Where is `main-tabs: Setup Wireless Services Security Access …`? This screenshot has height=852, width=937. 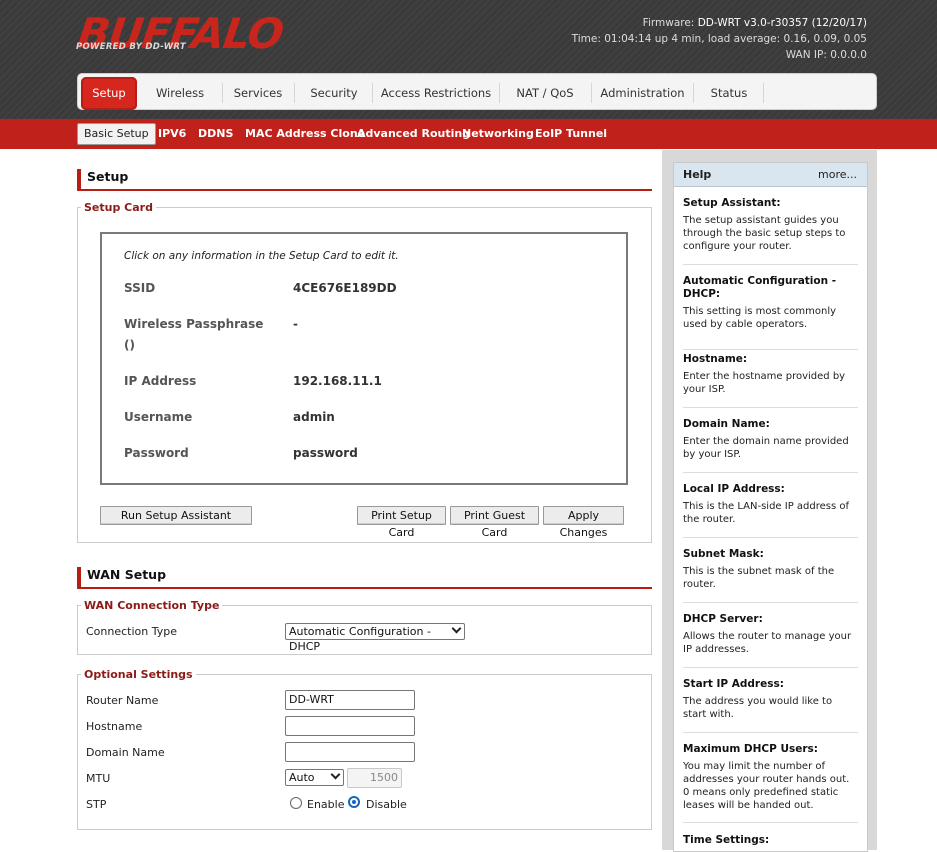
main-tabs: Setup Wireless Services Security Access … is located at coordinates (477, 91).